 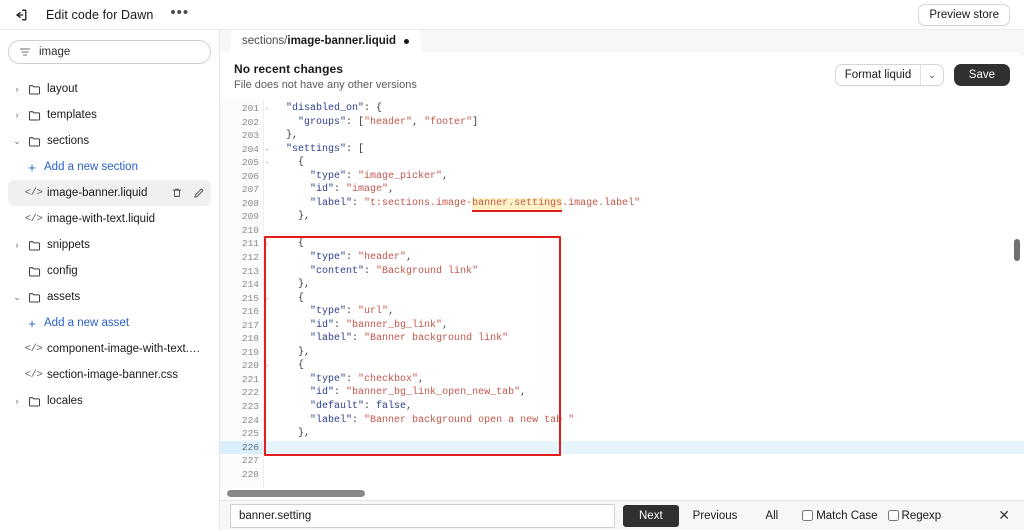 I want to click on code-token: : [, so click(x=355, y=122).